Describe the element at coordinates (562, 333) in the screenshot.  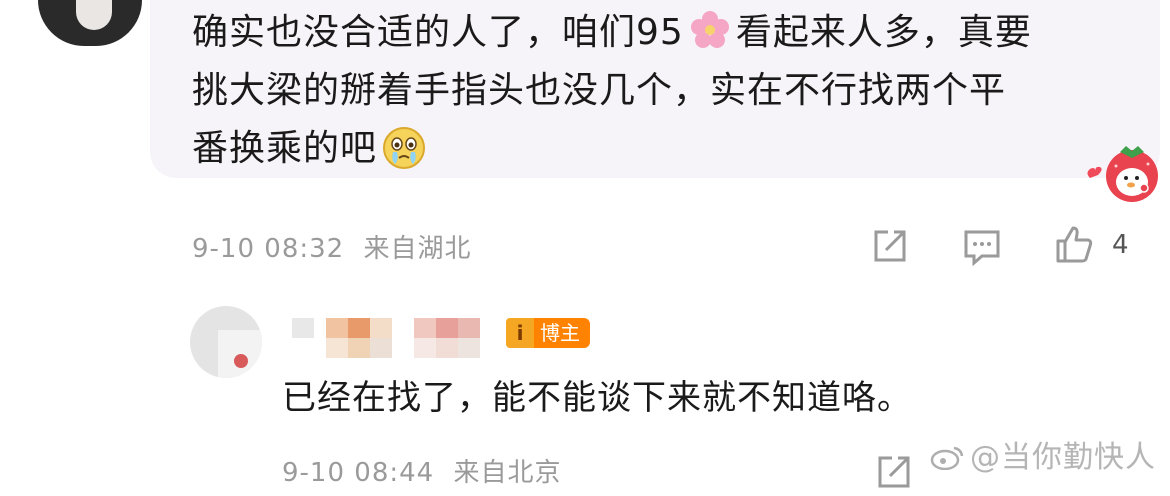
I see `blogger-badge-label: 博主` at that location.